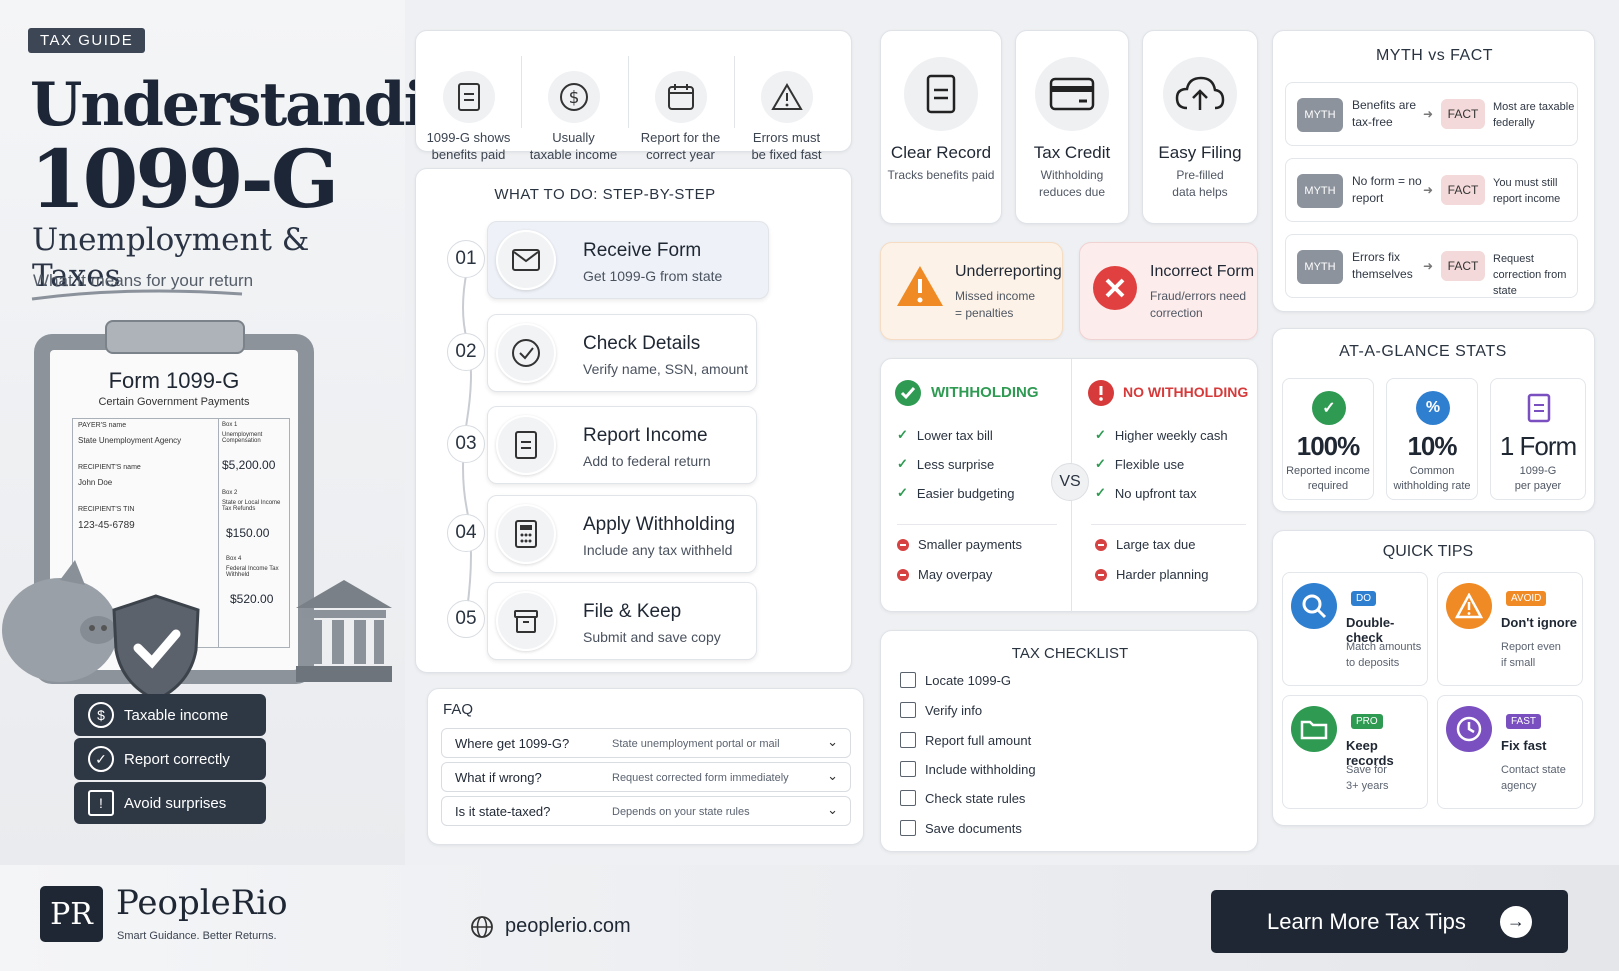  I want to click on step-desc: Submit and save copy, so click(652, 637).